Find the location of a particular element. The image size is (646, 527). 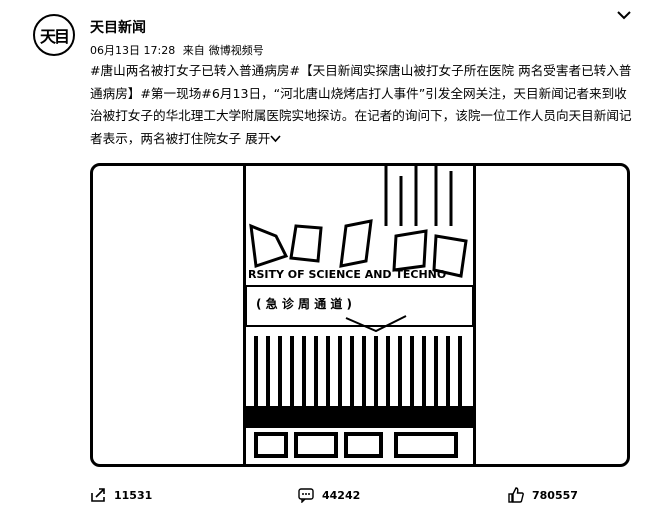

source-link: 微博视频号 is located at coordinates (236, 50).